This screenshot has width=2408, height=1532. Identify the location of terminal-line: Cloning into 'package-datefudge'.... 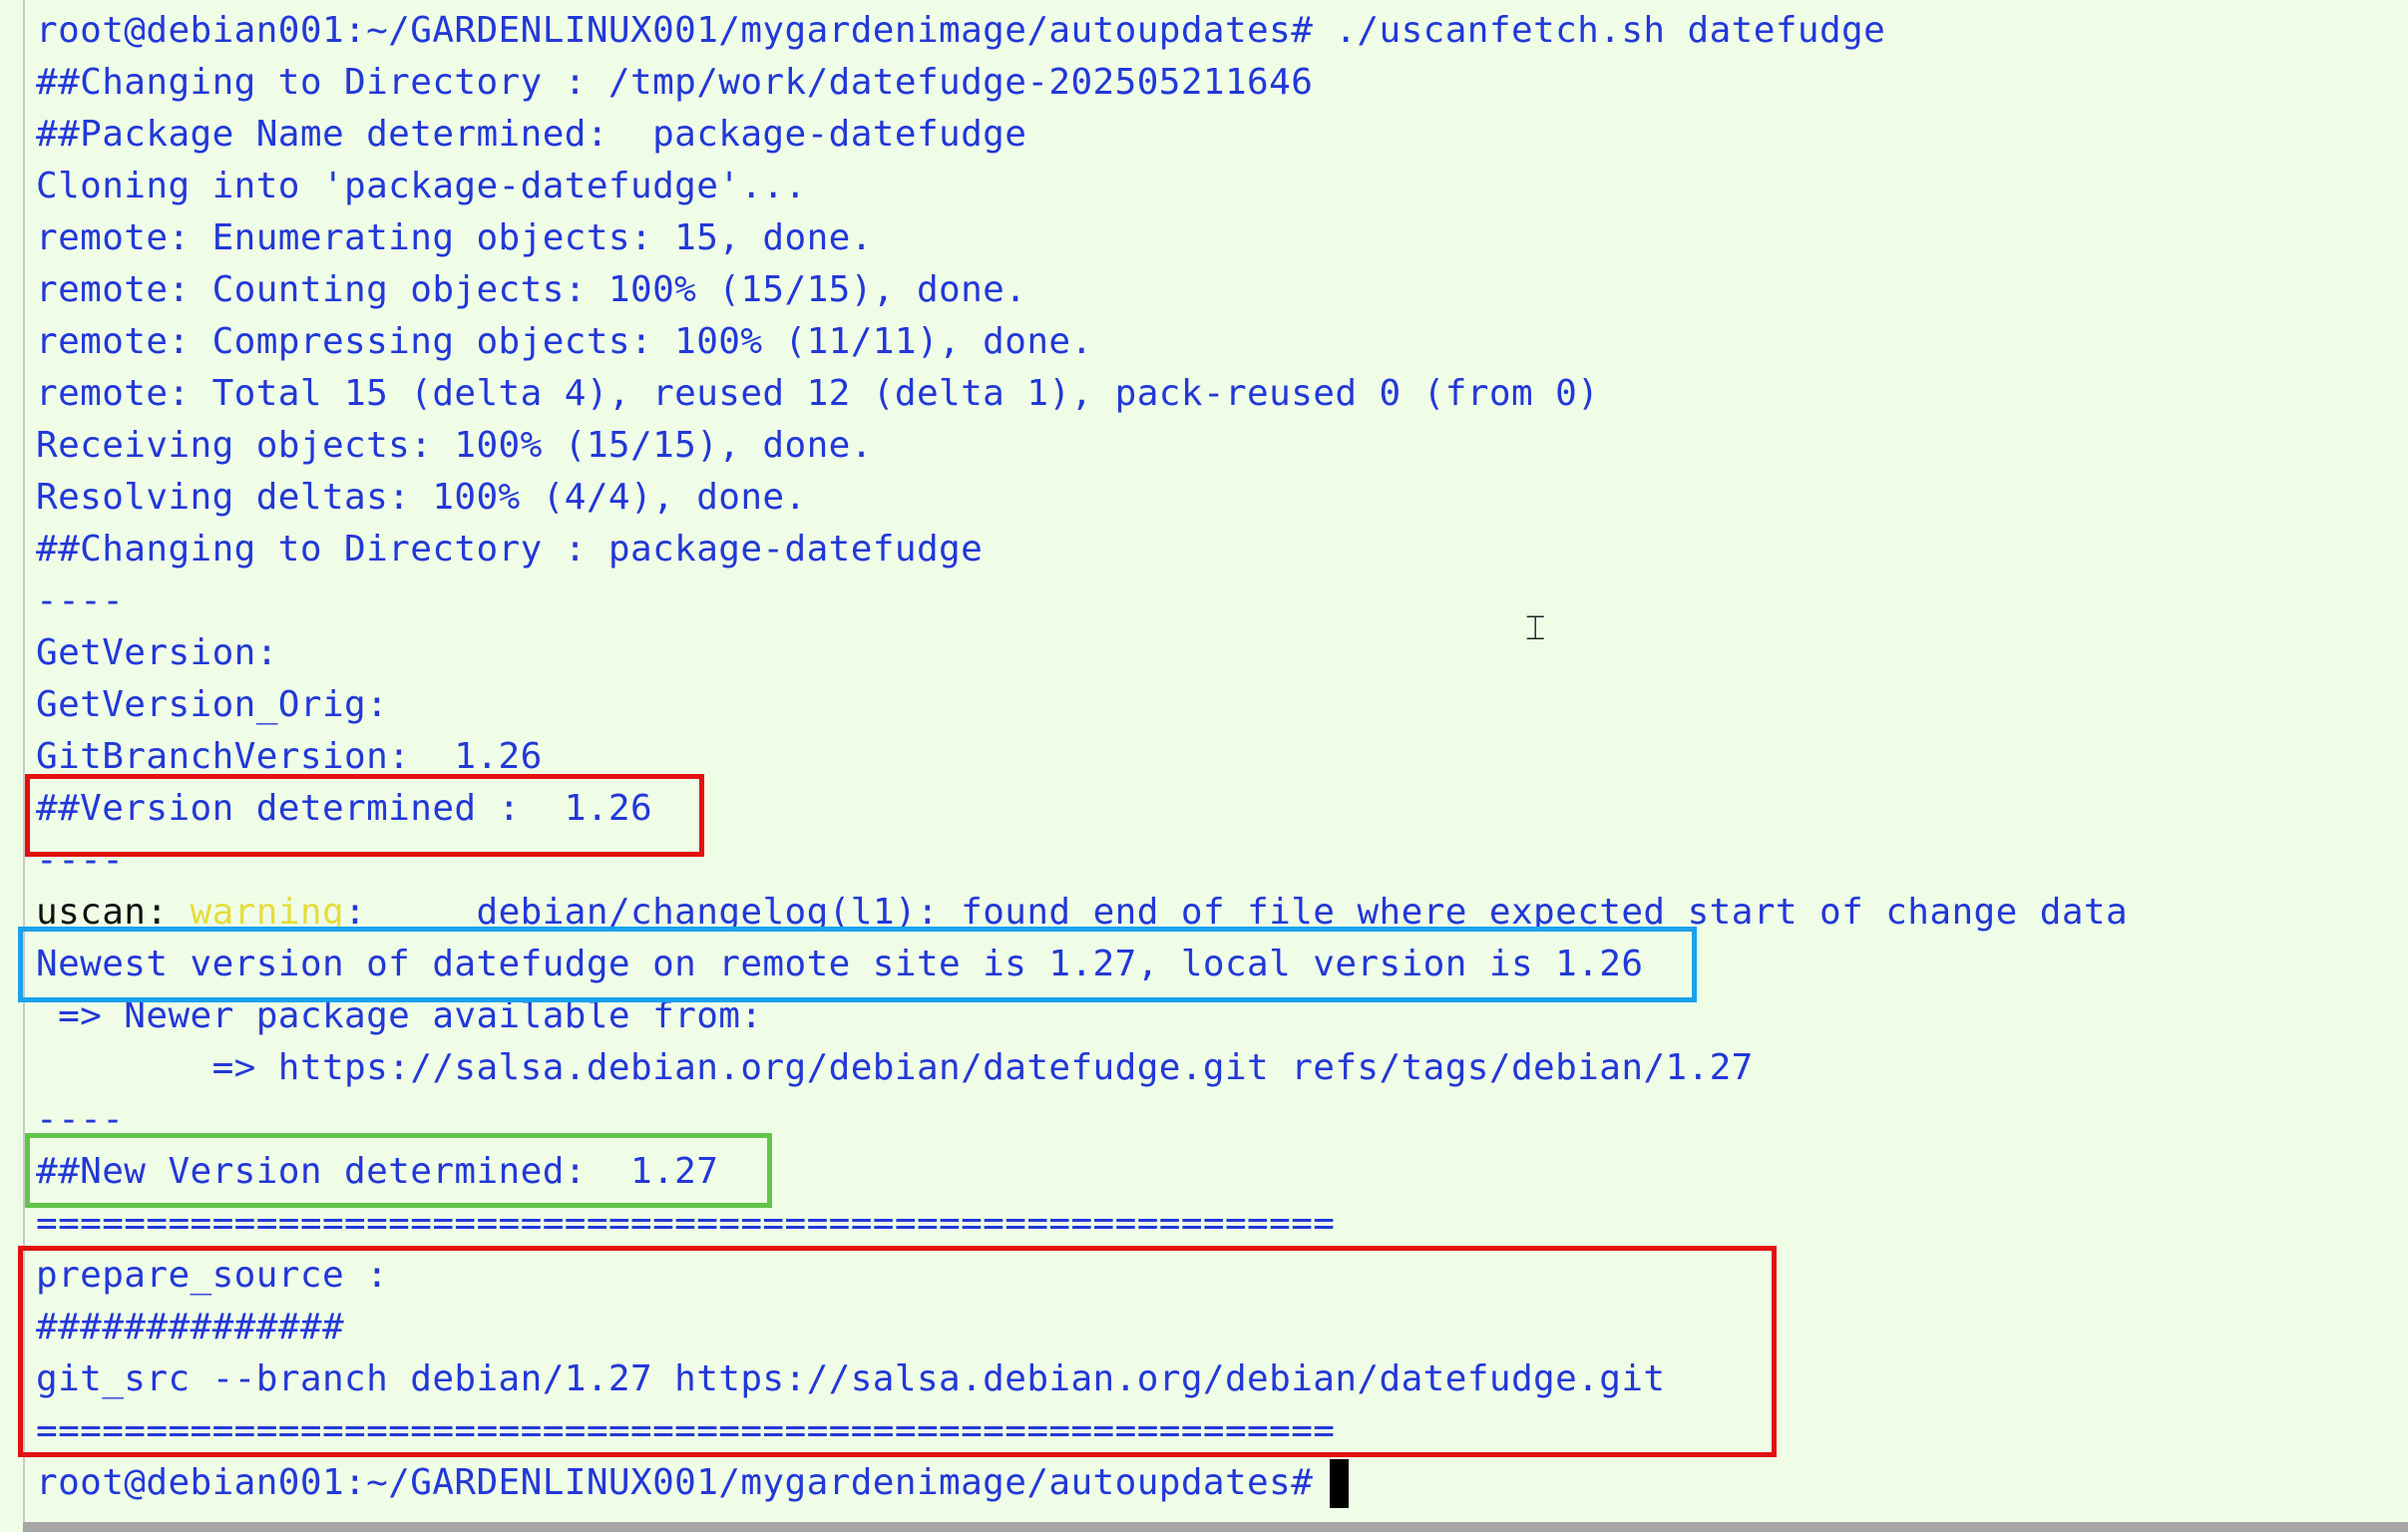
(421, 186).